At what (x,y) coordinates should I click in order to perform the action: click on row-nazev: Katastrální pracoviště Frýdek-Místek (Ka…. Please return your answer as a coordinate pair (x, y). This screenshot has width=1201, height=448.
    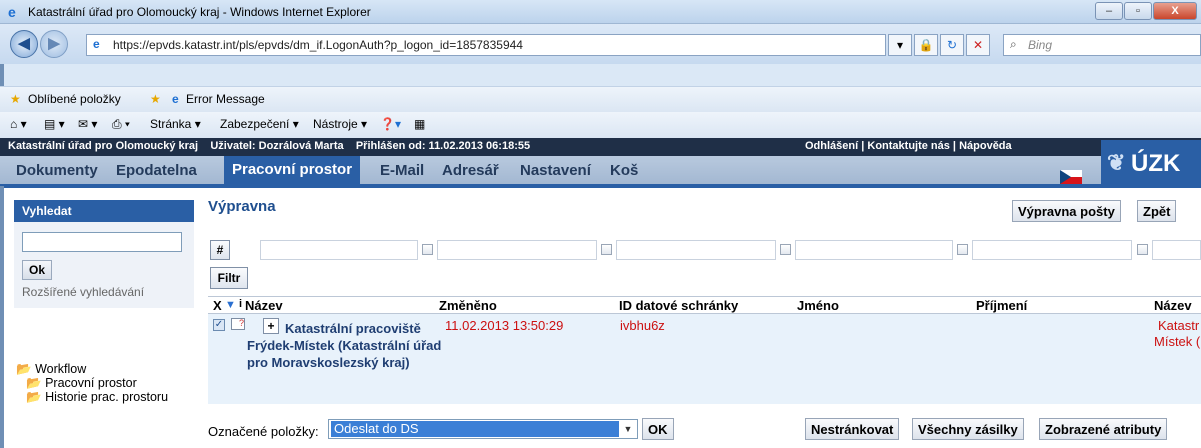
    Looking at the image, I should click on (352, 345).